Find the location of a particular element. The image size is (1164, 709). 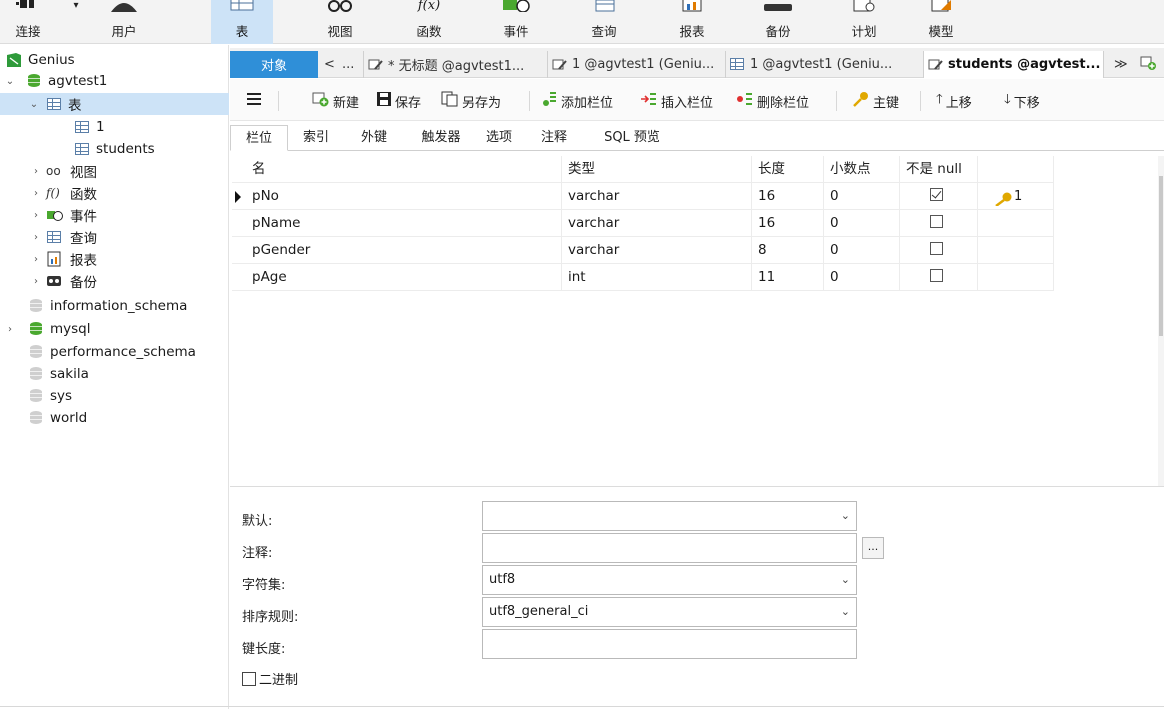

new-table-button: 新建 is located at coordinates (335, 101).